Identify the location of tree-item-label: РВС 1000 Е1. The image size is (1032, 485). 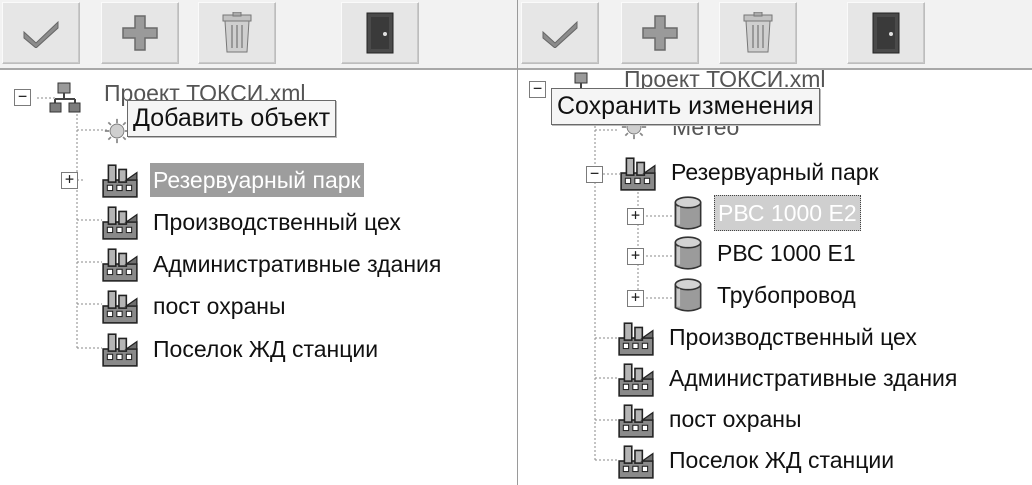
(786, 253).